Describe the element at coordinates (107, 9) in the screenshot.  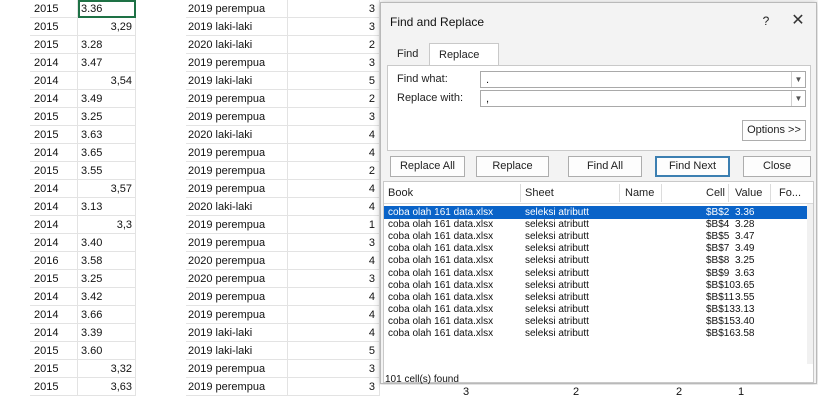
I see `cell-gpa: 3.36` at that location.